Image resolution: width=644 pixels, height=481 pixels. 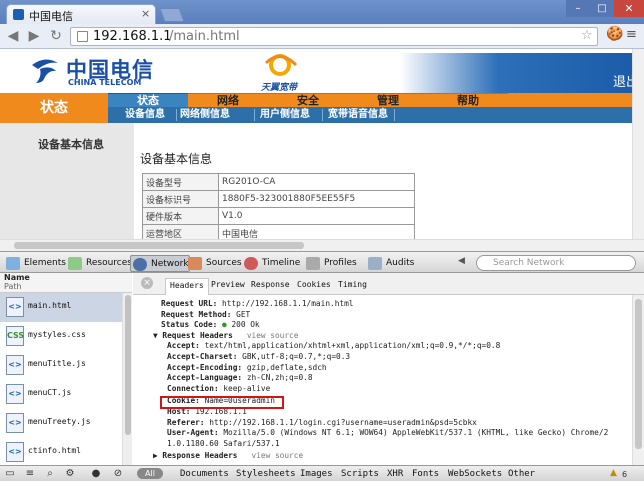 I want to click on header-key: Accept:, so click(x=183, y=346).